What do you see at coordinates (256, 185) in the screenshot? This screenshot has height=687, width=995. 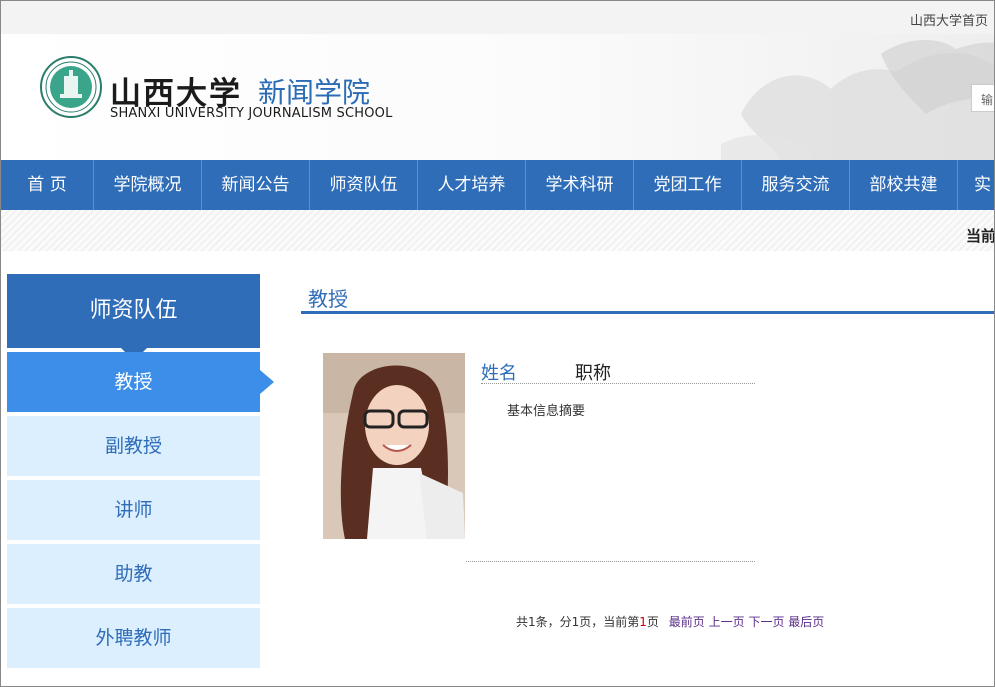 I see `nav-item-news: 新闻公告` at bounding box center [256, 185].